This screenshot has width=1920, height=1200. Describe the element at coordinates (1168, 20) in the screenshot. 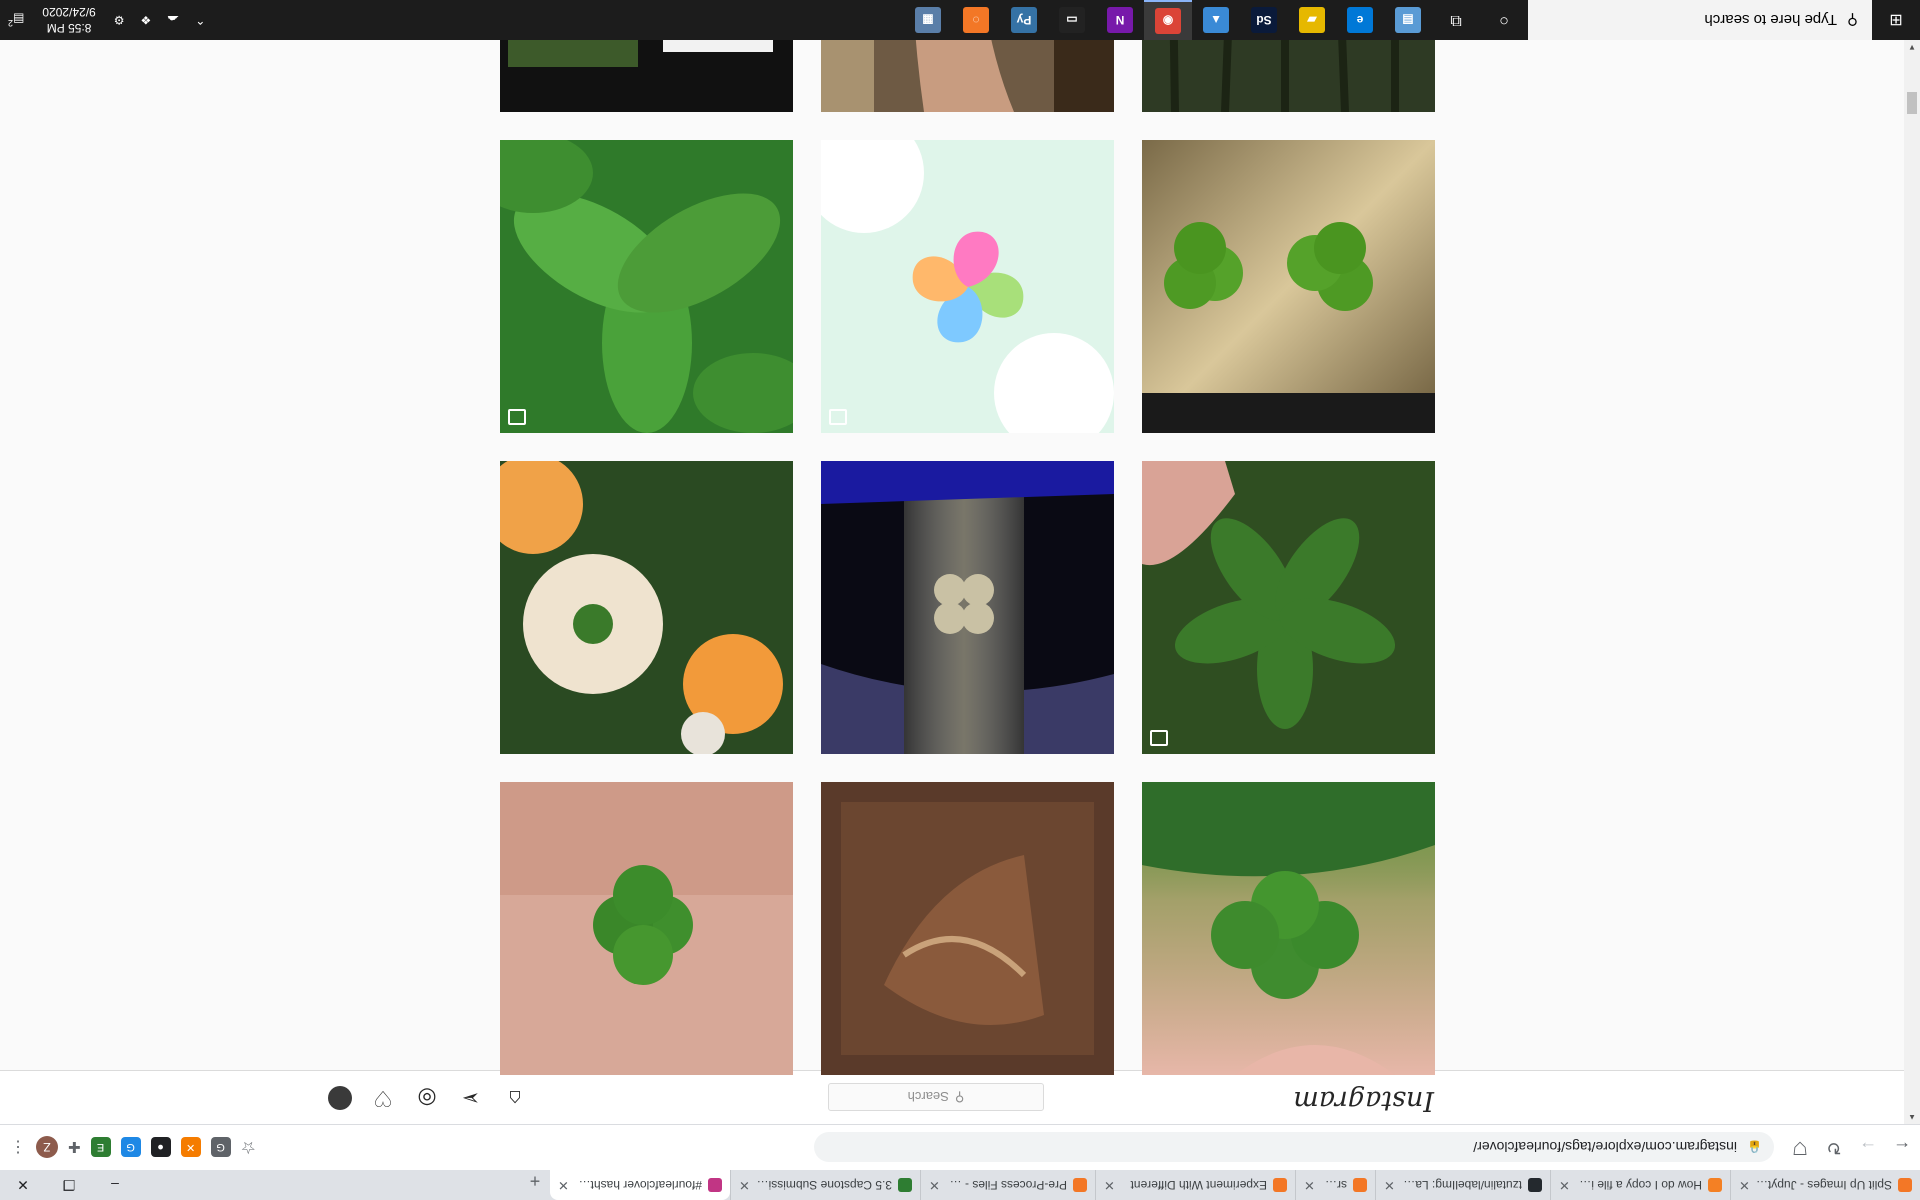

I see `taskbar-app-chrome: ◉` at that location.